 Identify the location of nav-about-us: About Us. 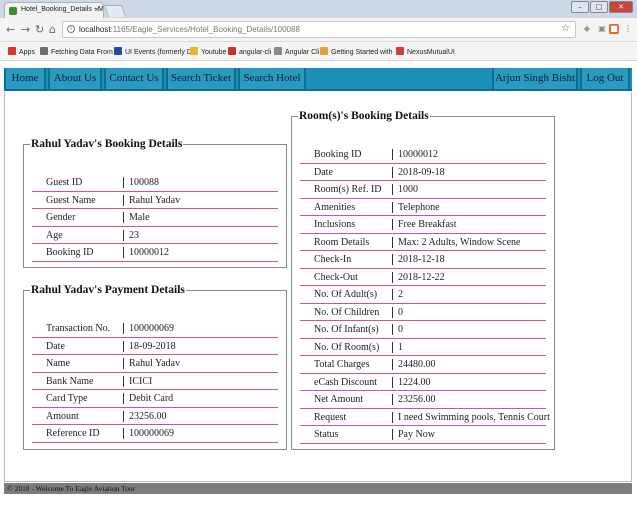
(75, 78).